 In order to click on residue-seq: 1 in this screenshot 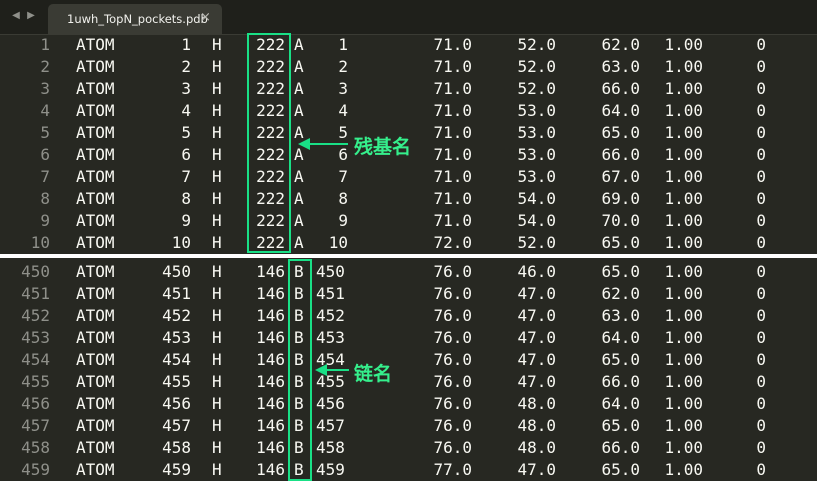, I will do `click(343, 44)`.